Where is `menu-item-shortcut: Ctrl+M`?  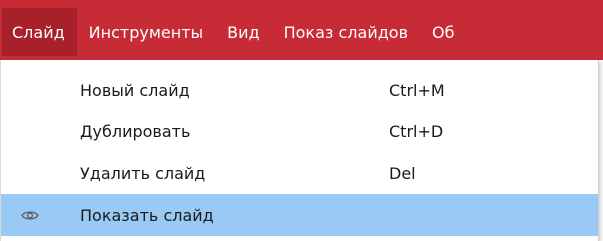
menu-item-shortcut: Ctrl+M is located at coordinates (417, 90).